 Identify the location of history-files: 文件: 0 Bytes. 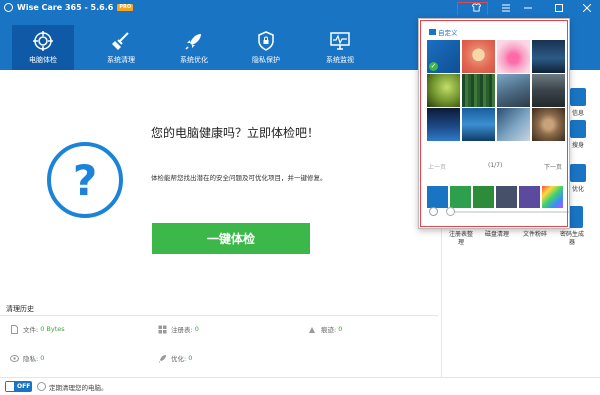
(37, 329).